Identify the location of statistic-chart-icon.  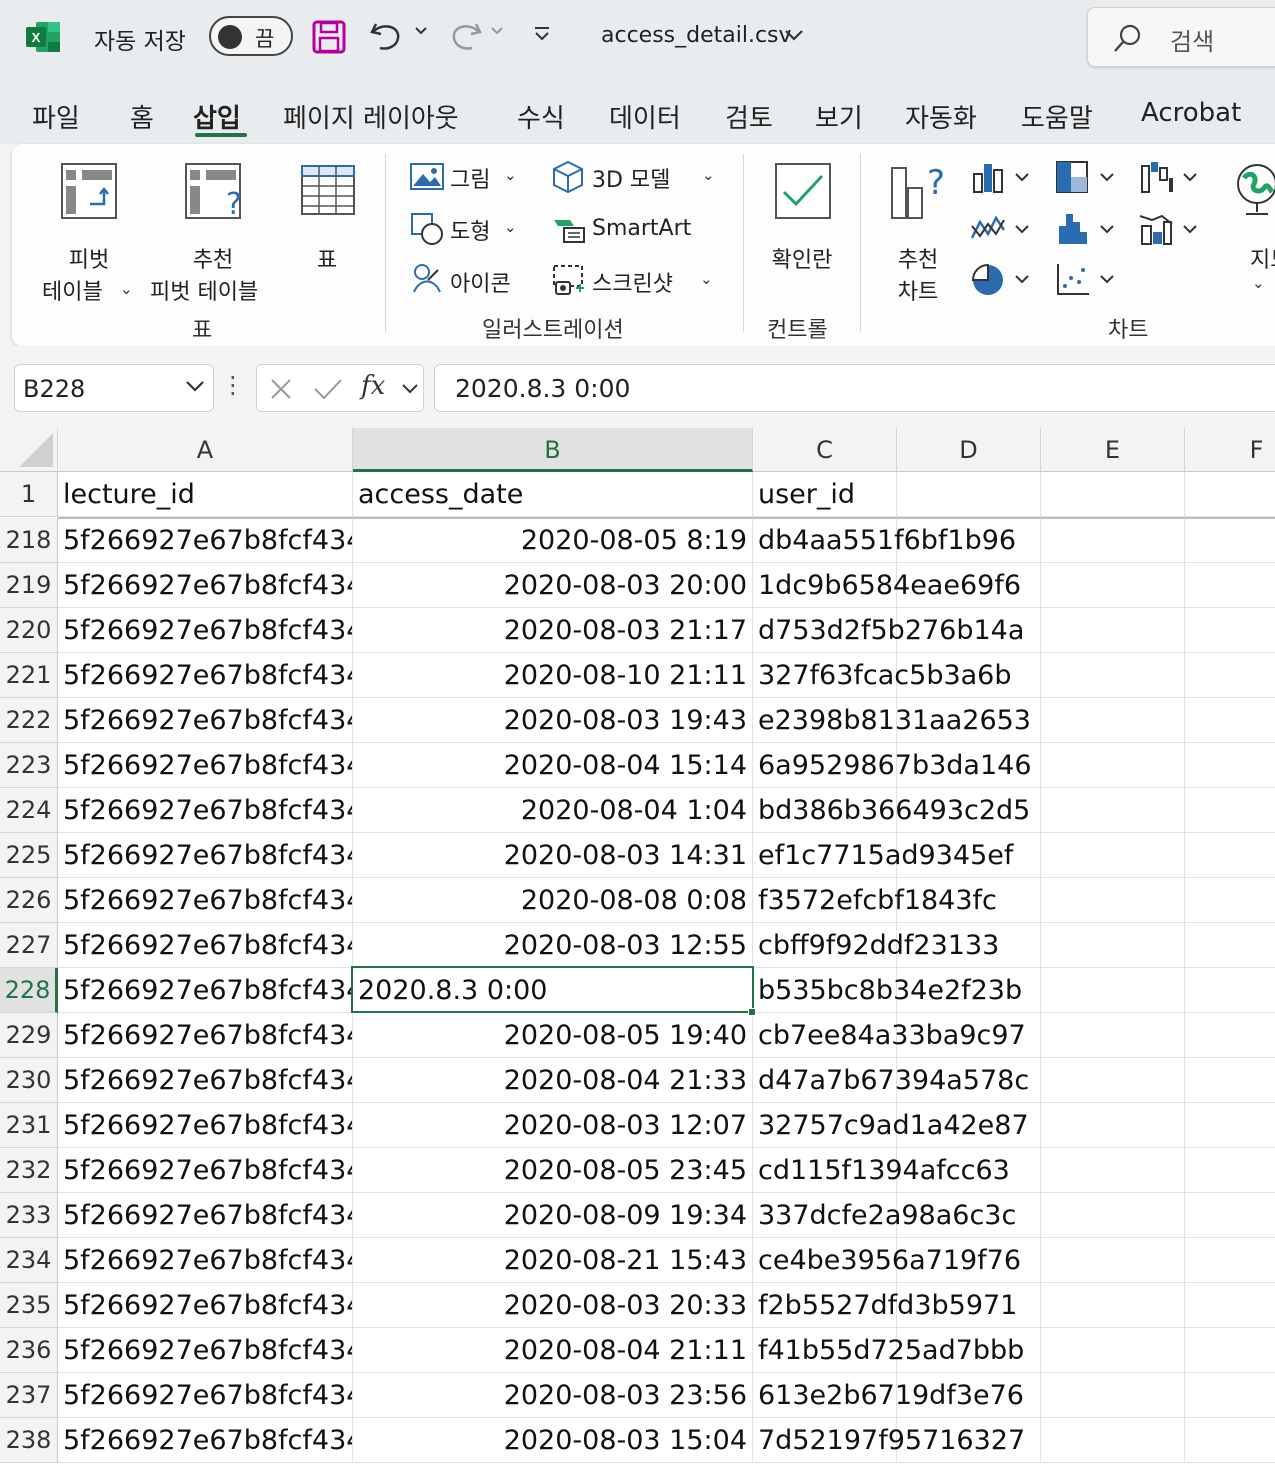
(1091, 229).